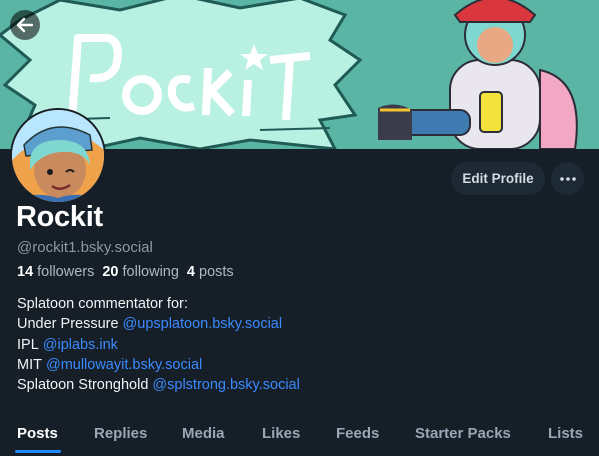 Image resolution: width=599 pixels, height=456 pixels. Describe the element at coordinates (37, 433) in the screenshot. I see `tab-posts: Posts` at that location.